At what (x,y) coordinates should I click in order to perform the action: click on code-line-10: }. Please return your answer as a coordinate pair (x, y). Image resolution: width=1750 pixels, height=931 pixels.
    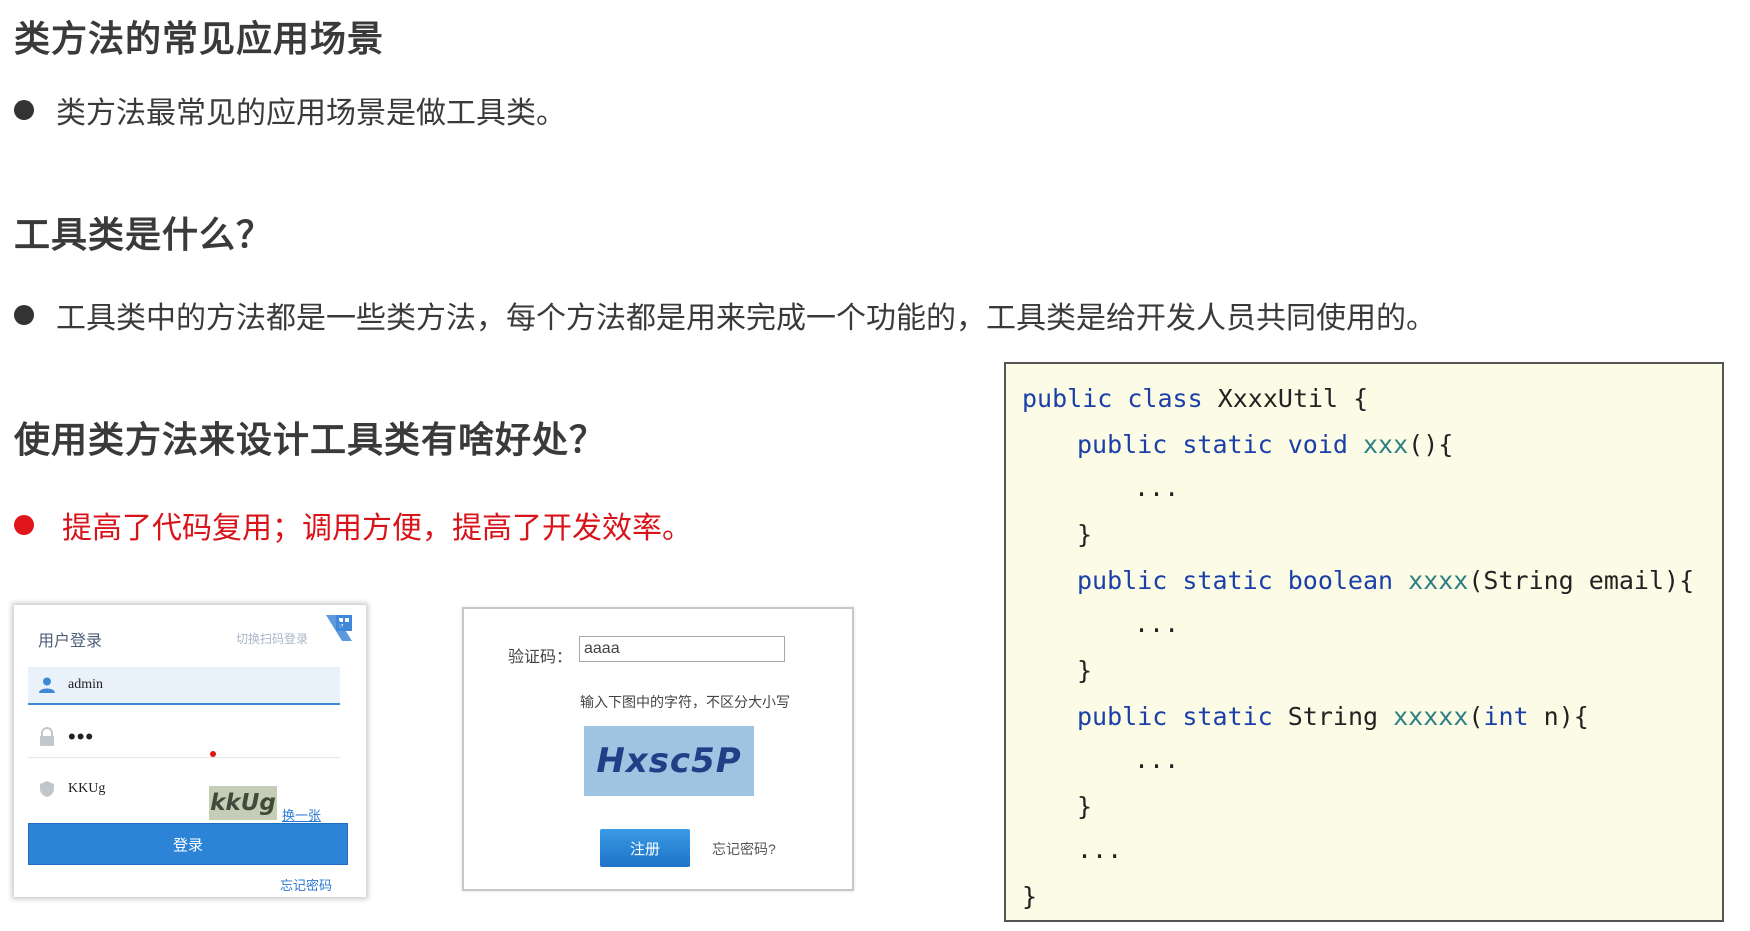
    Looking at the image, I should click on (1085, 806).